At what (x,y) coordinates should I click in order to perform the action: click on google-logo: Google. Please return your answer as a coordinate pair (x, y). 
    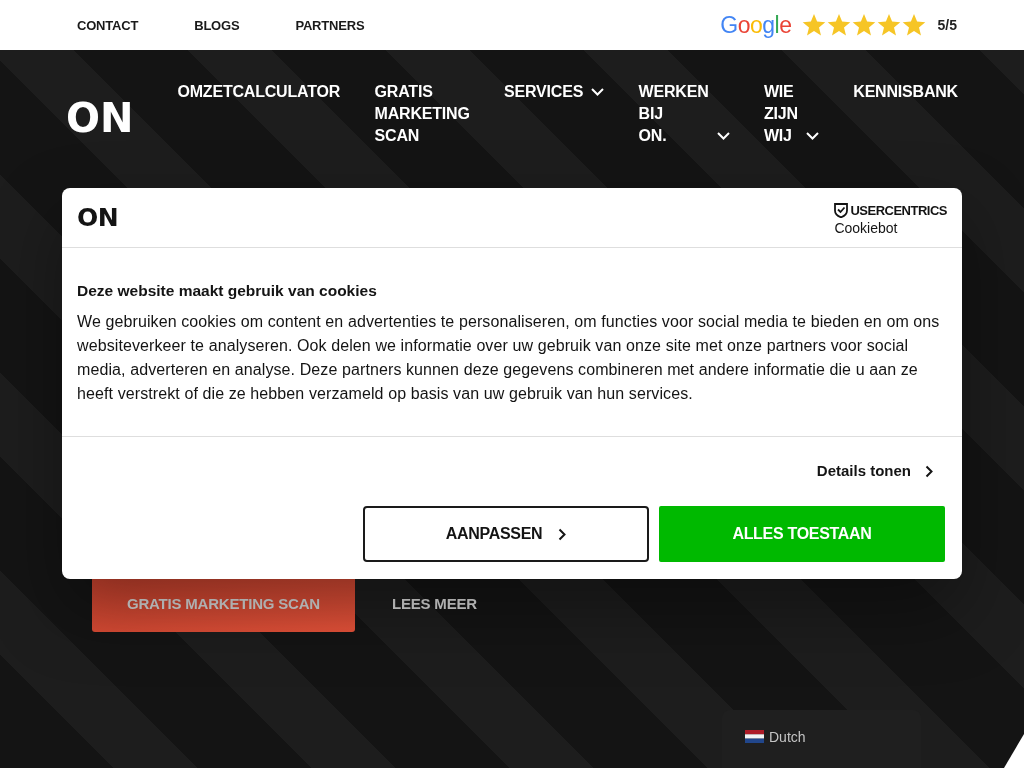
    Looking at the image, I should click on (756, 25).